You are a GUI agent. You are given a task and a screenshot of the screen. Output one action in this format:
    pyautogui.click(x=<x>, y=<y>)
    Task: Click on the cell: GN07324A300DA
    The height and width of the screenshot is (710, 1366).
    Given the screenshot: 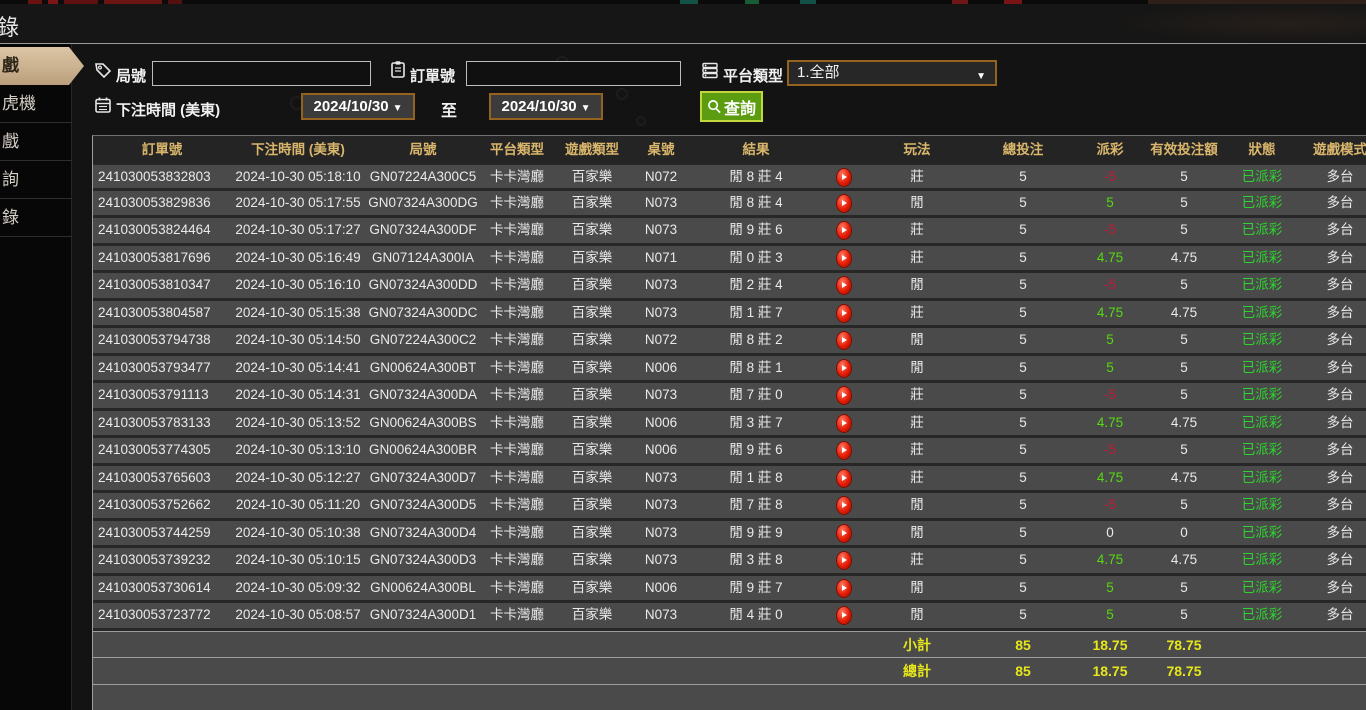 What is the action you would take?
    pyautogui.click(x=423, y=394)
    